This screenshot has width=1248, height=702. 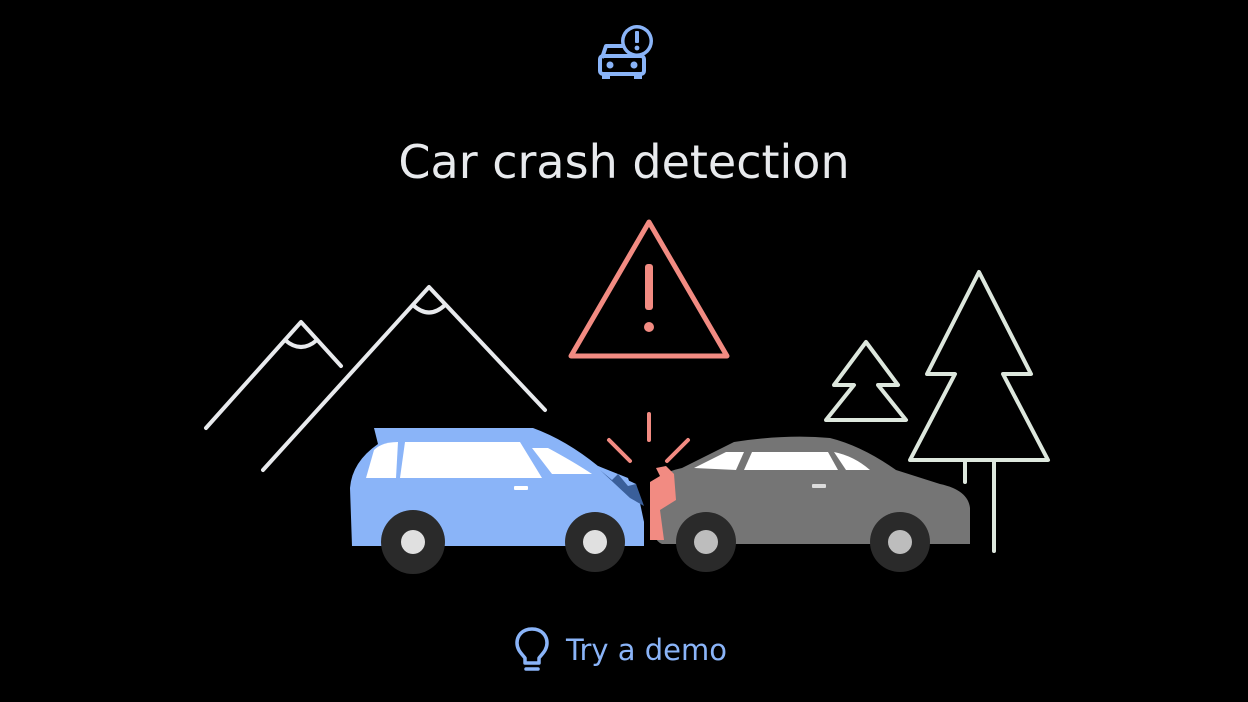 I want to click on try-demo-button: Try a demo, so click(x=619, y=650).